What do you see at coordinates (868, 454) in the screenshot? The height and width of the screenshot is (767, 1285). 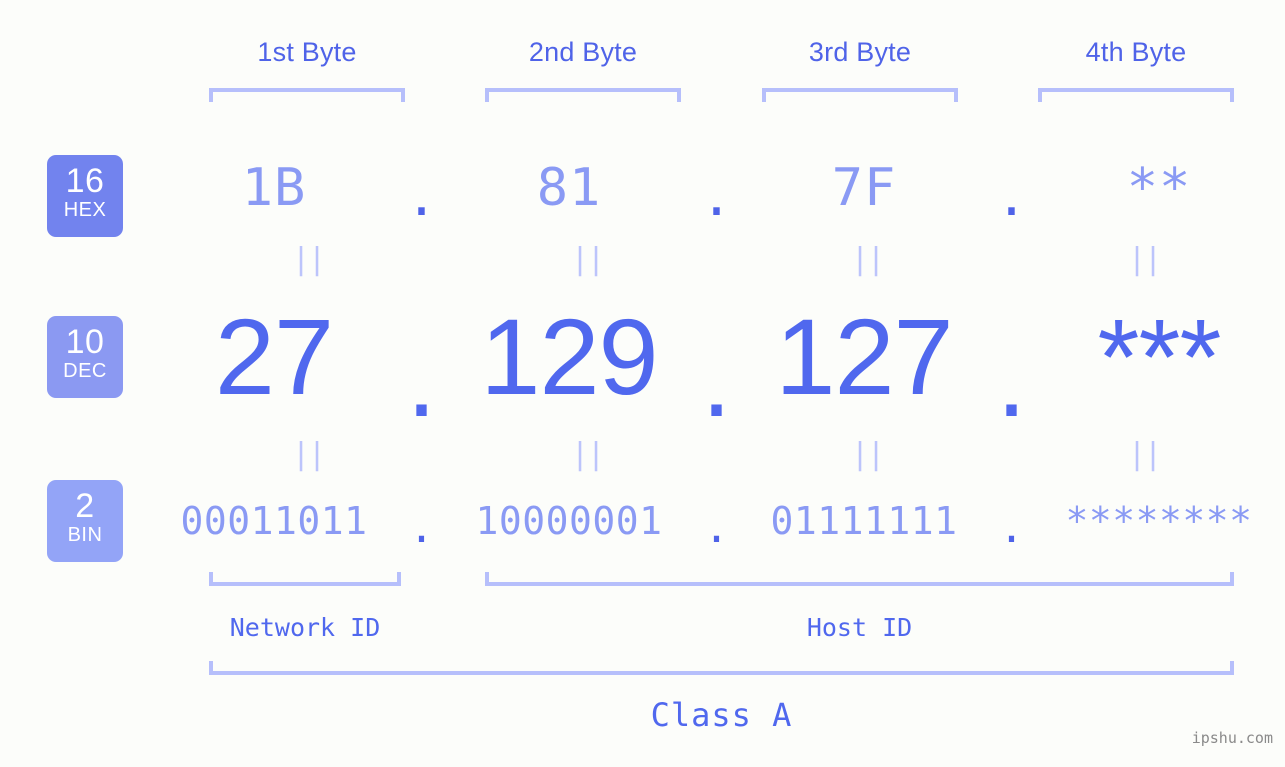 I see `equals-mark-dec-bin-3: ||` at bounding box center [868, 454].